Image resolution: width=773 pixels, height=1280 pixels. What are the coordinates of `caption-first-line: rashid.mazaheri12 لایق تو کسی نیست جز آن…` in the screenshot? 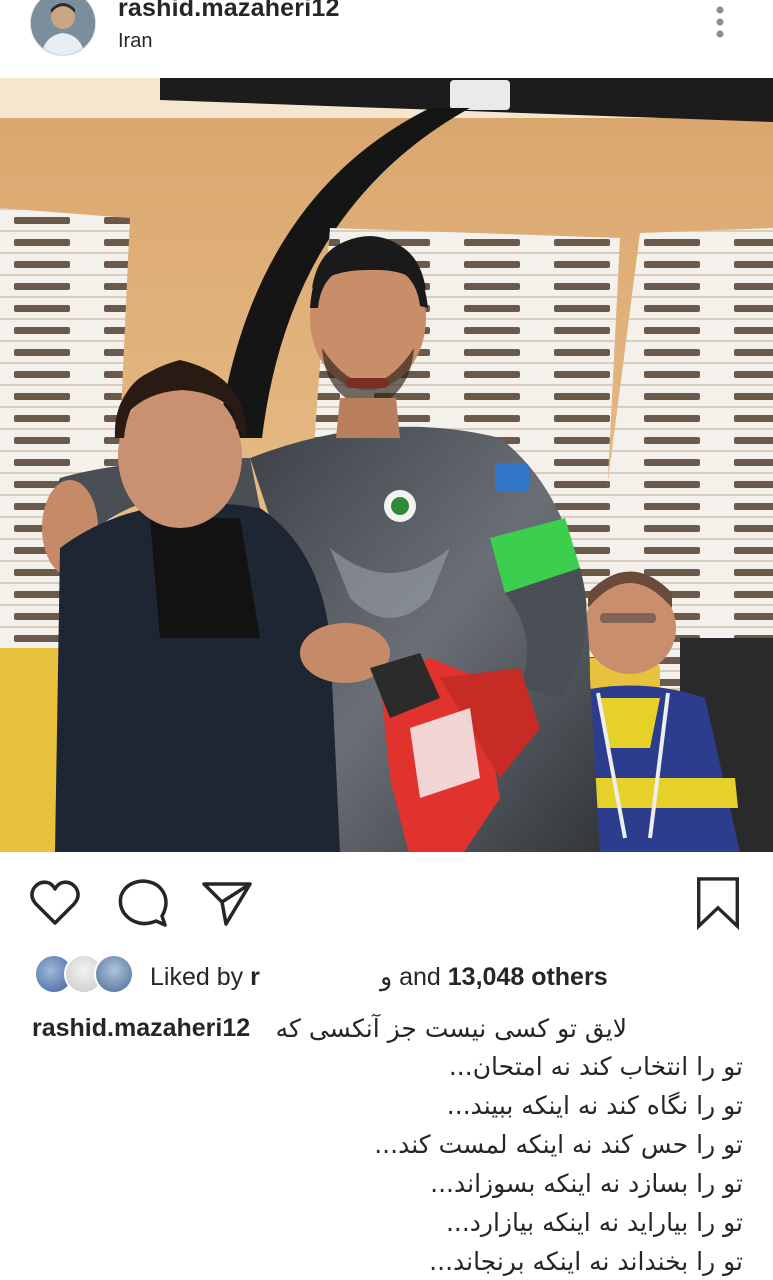 It's located at (386, 1030).